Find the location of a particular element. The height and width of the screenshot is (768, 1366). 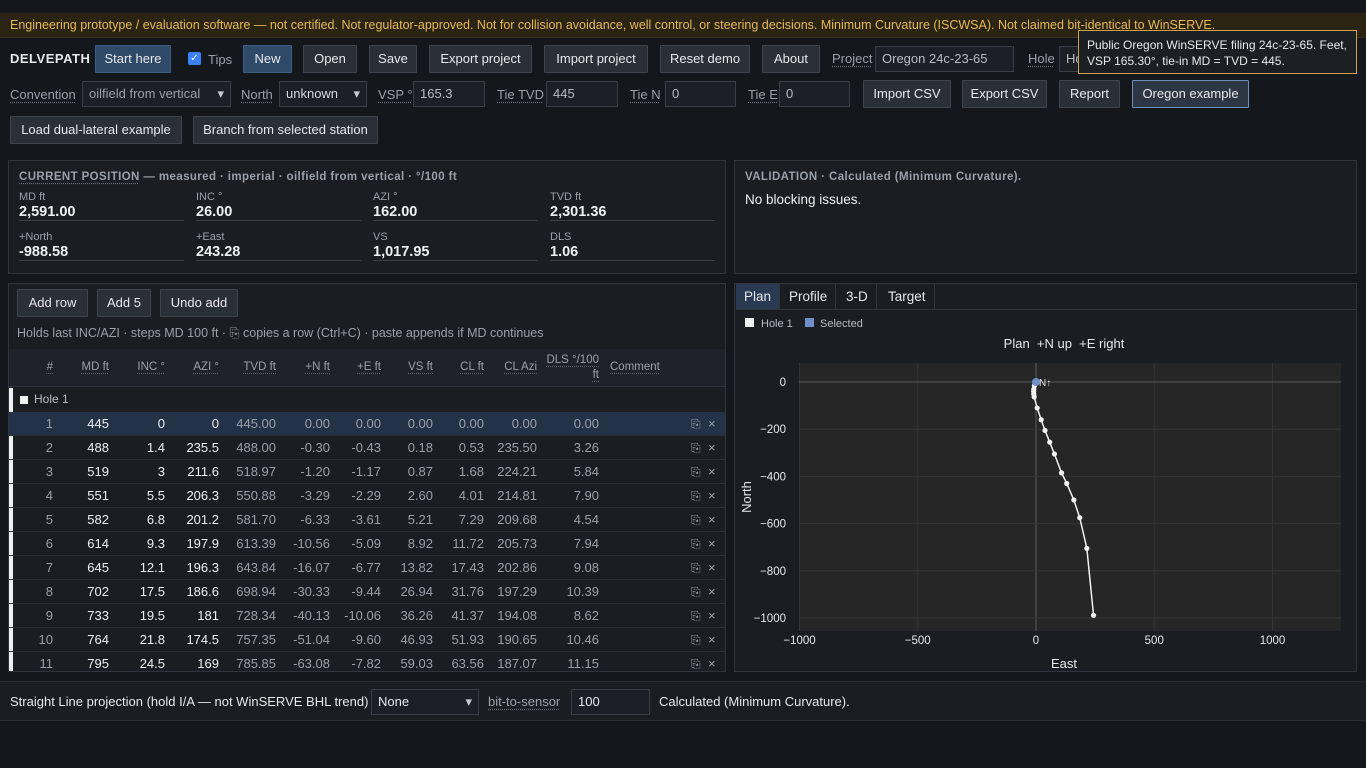

cell-azi: 206.3 is located at coordinates (199, 496).